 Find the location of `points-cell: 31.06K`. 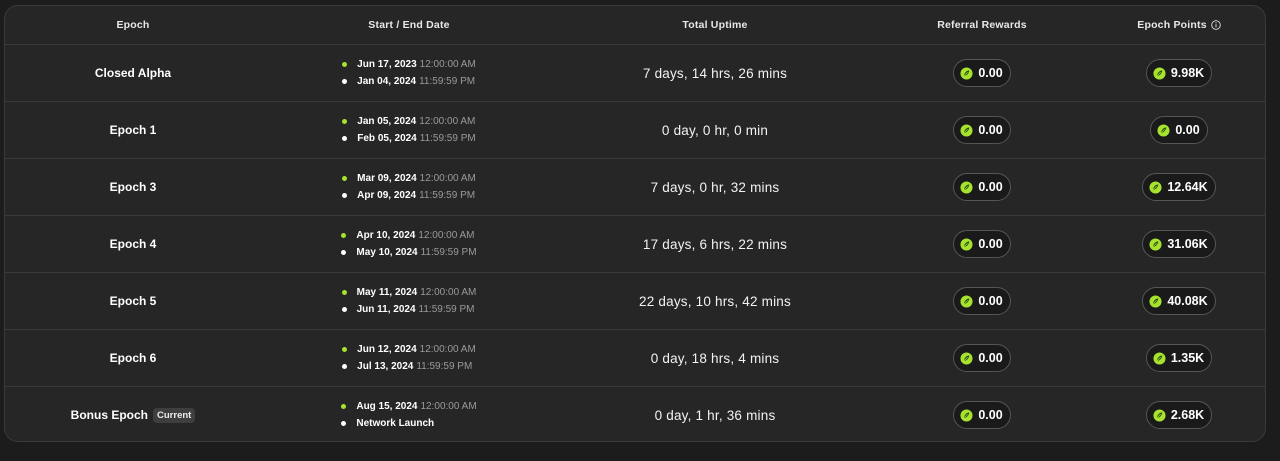

points-cell: 31.06K is located at coordinates (1178, 244).